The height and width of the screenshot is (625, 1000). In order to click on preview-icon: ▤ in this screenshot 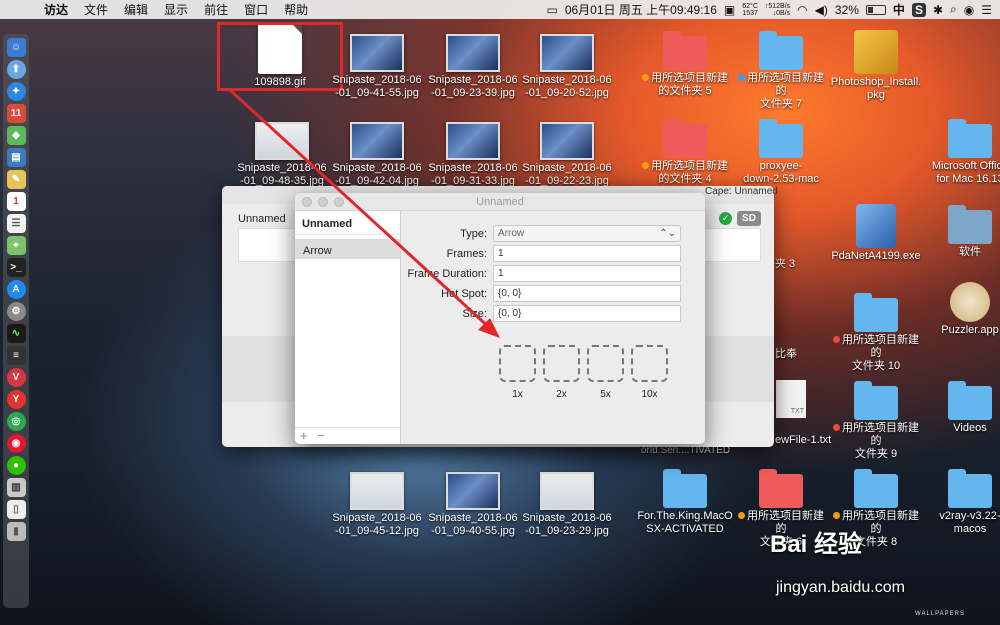, I will do `click(16, 157)`.